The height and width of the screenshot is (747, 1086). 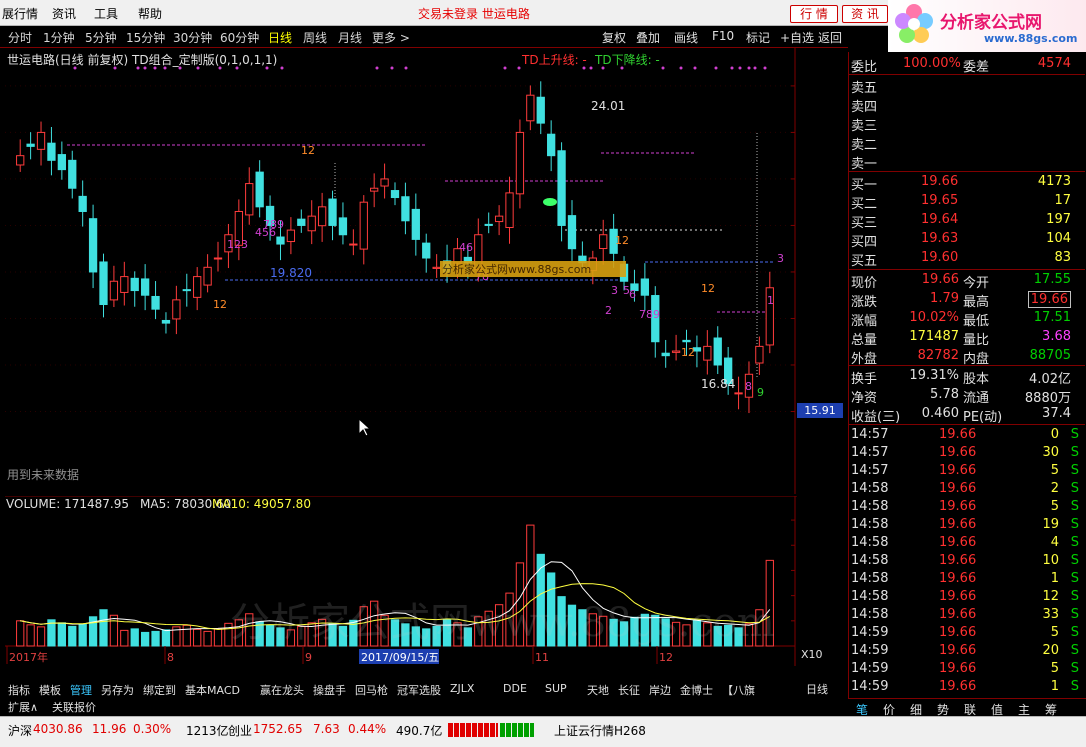 I want to click on indicator-tab: 岸边, so click(x=660, y=690).